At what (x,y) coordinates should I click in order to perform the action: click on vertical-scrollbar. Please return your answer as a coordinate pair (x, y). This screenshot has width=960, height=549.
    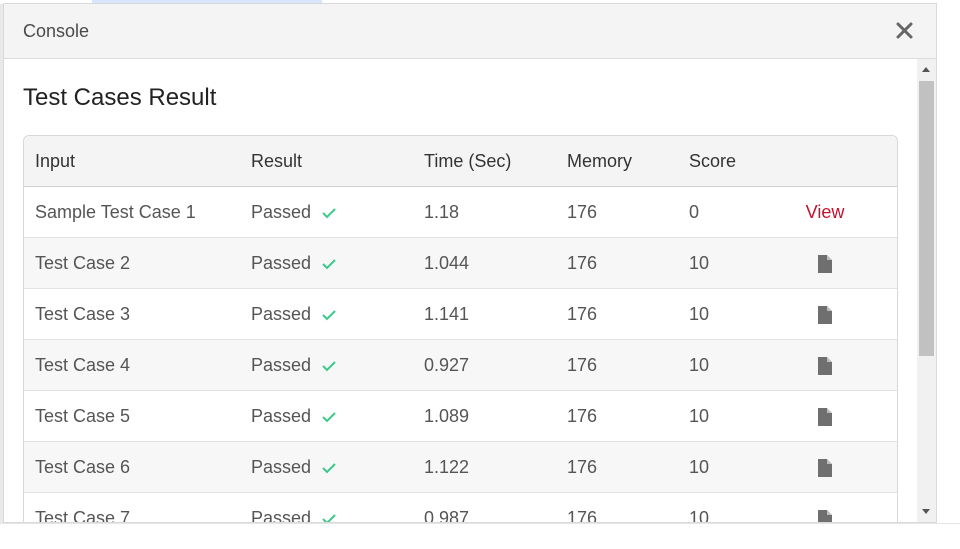
    Looking at the image, I should click on (926, 290).